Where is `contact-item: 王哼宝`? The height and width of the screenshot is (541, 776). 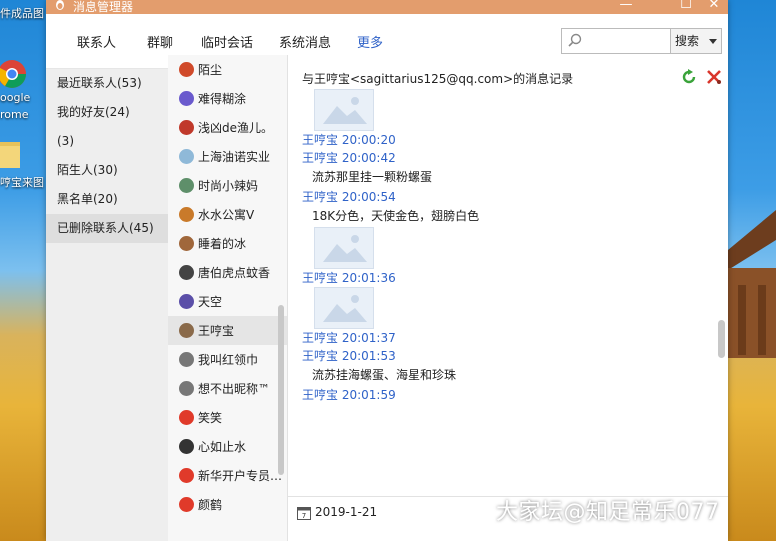
contact-item: 王哼宝 is located at coordinates (227, 330).